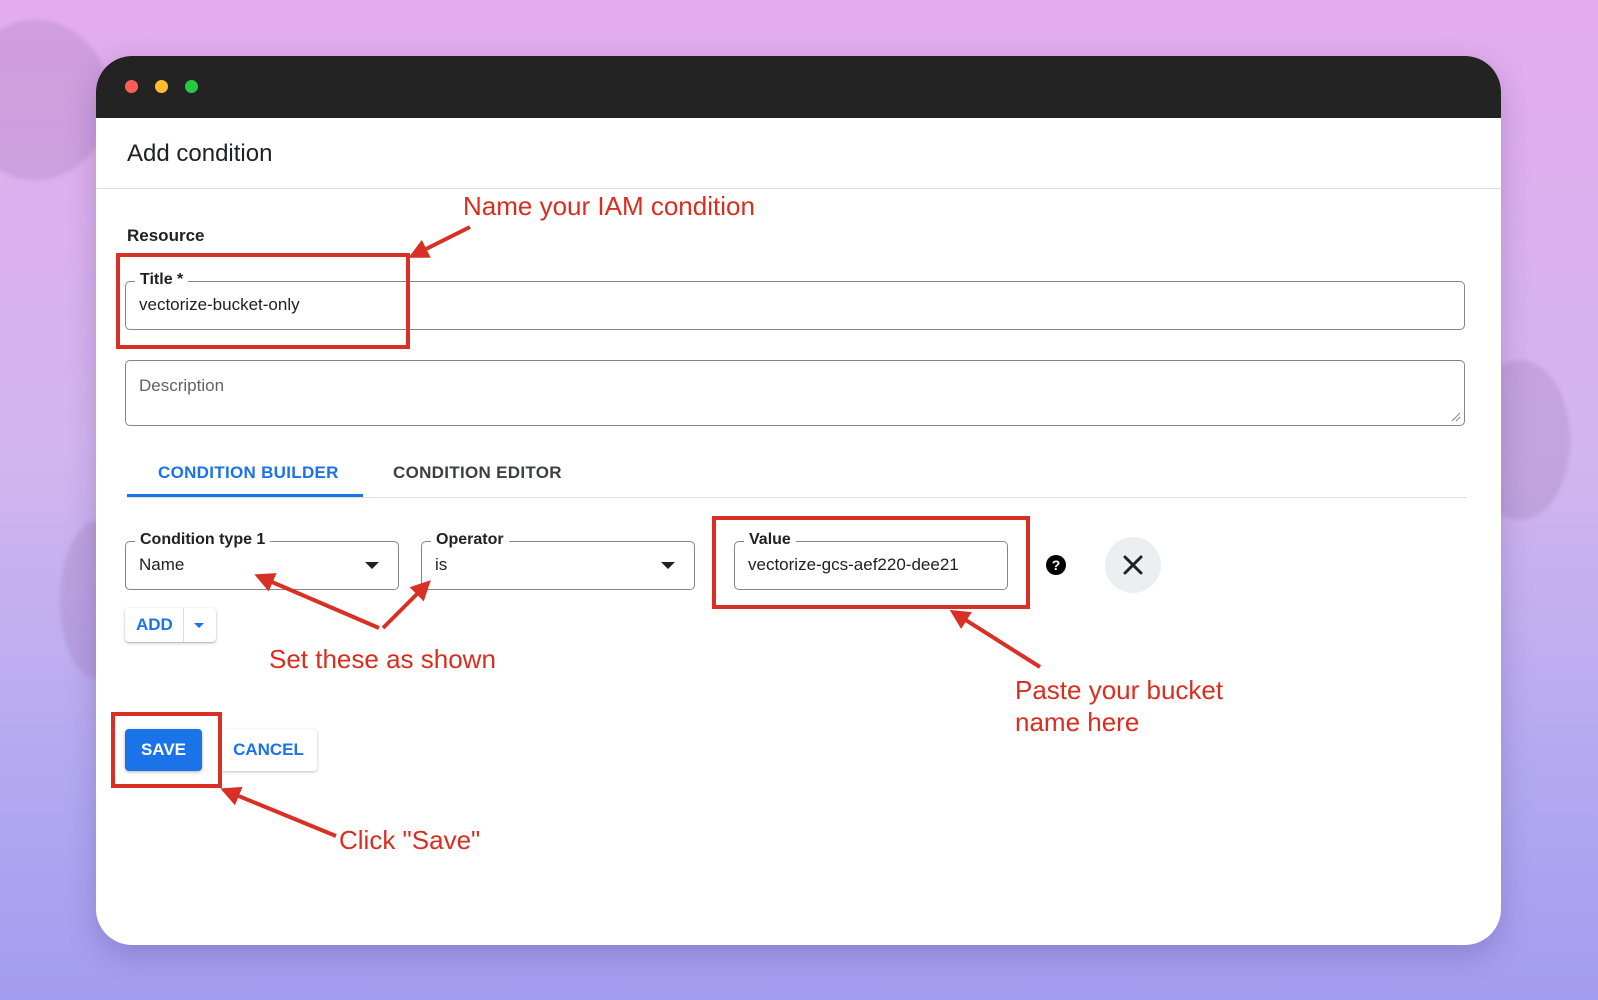 This screenshot has width=1598, height=1000. Describe the element at coordinates (439, 241) in the screenshot. I see `arrow-to-title` at that location.